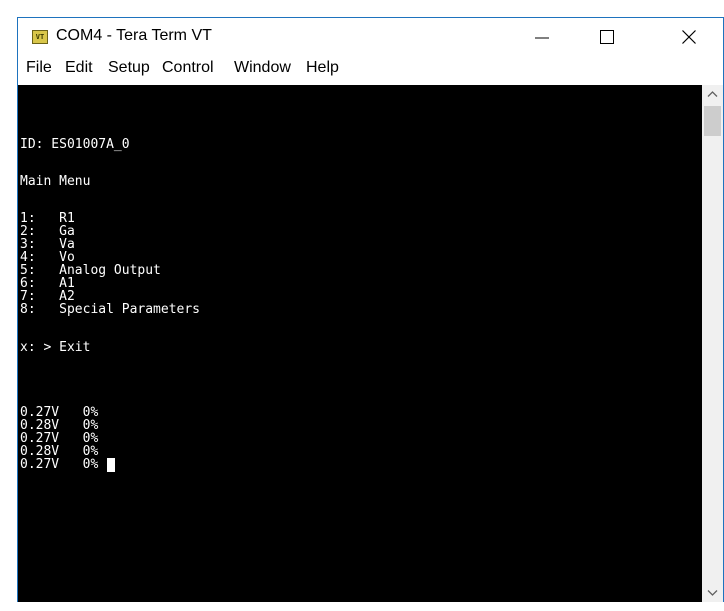  Describe the element at coordinates (712, 121) in the screenshot. I see `scrollbar-thumb` at that location.